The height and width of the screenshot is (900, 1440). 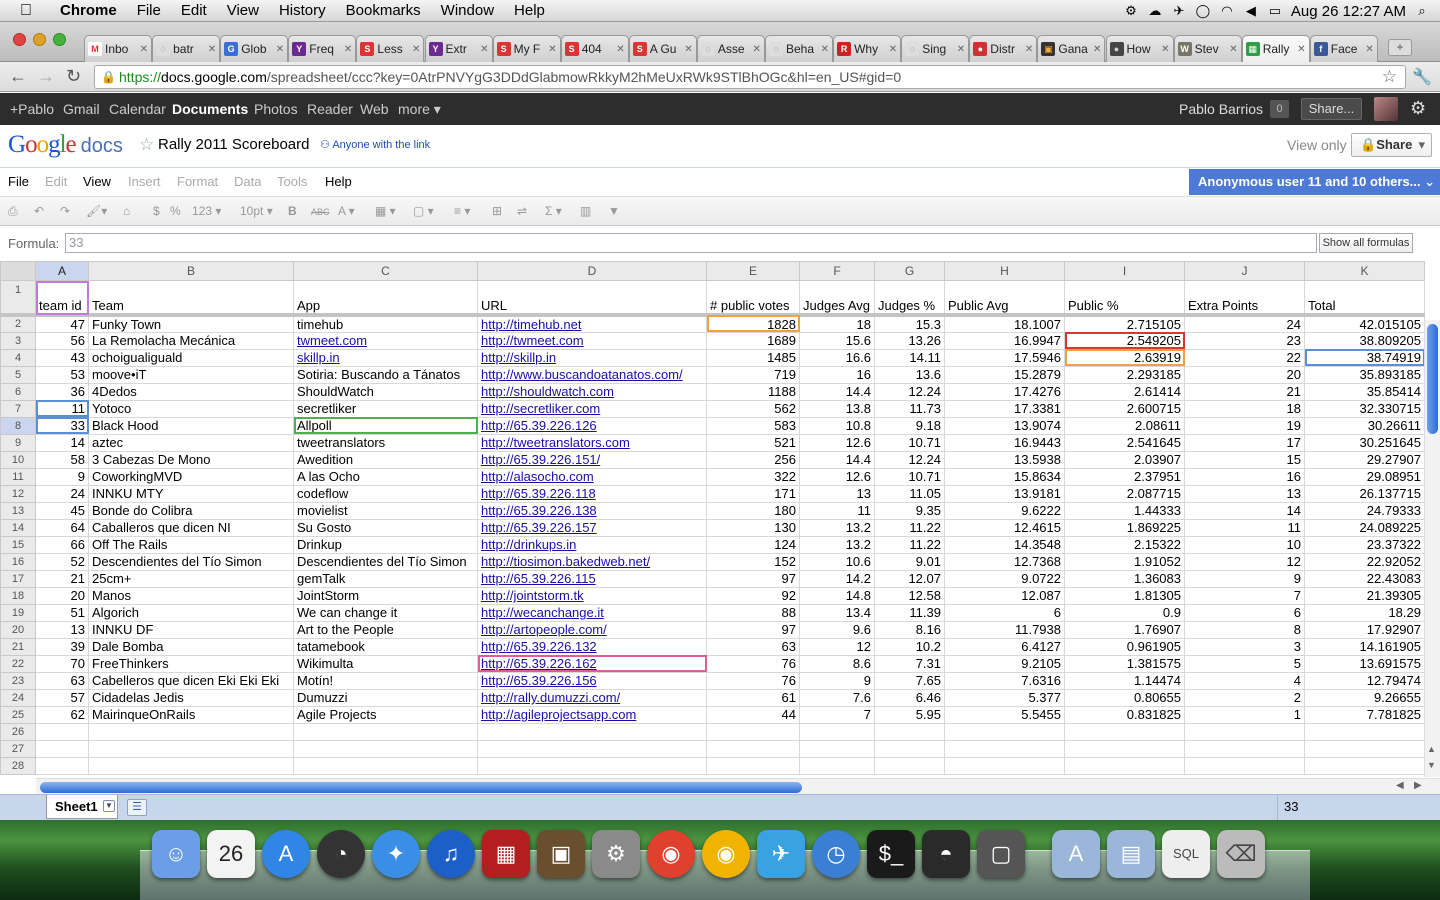 I want to click on row-header: 24, so click(x=18, y=697).